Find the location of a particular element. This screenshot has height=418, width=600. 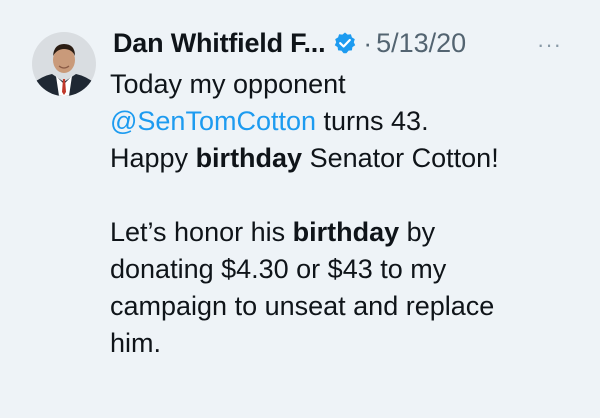

tweet-line-4: Let’s honor his birthday by is located at coordinates (345, 232).